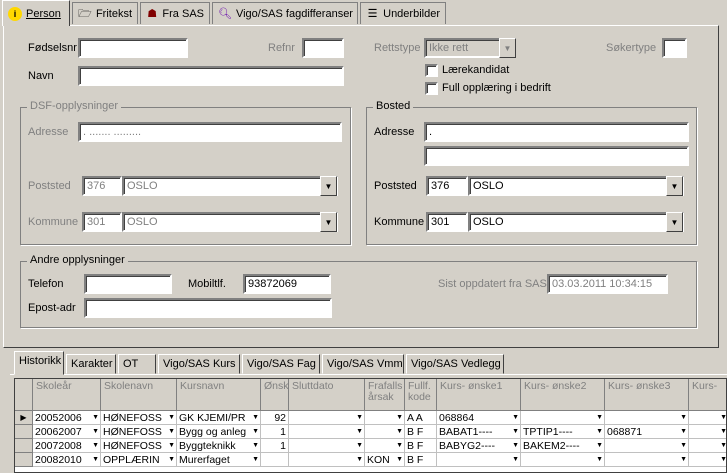 The width and height of the screenshot is (727, 473). Describe the element at coordinates (39, 363) in the screenshot. I see `tab-historikk: Historikk` at that location.